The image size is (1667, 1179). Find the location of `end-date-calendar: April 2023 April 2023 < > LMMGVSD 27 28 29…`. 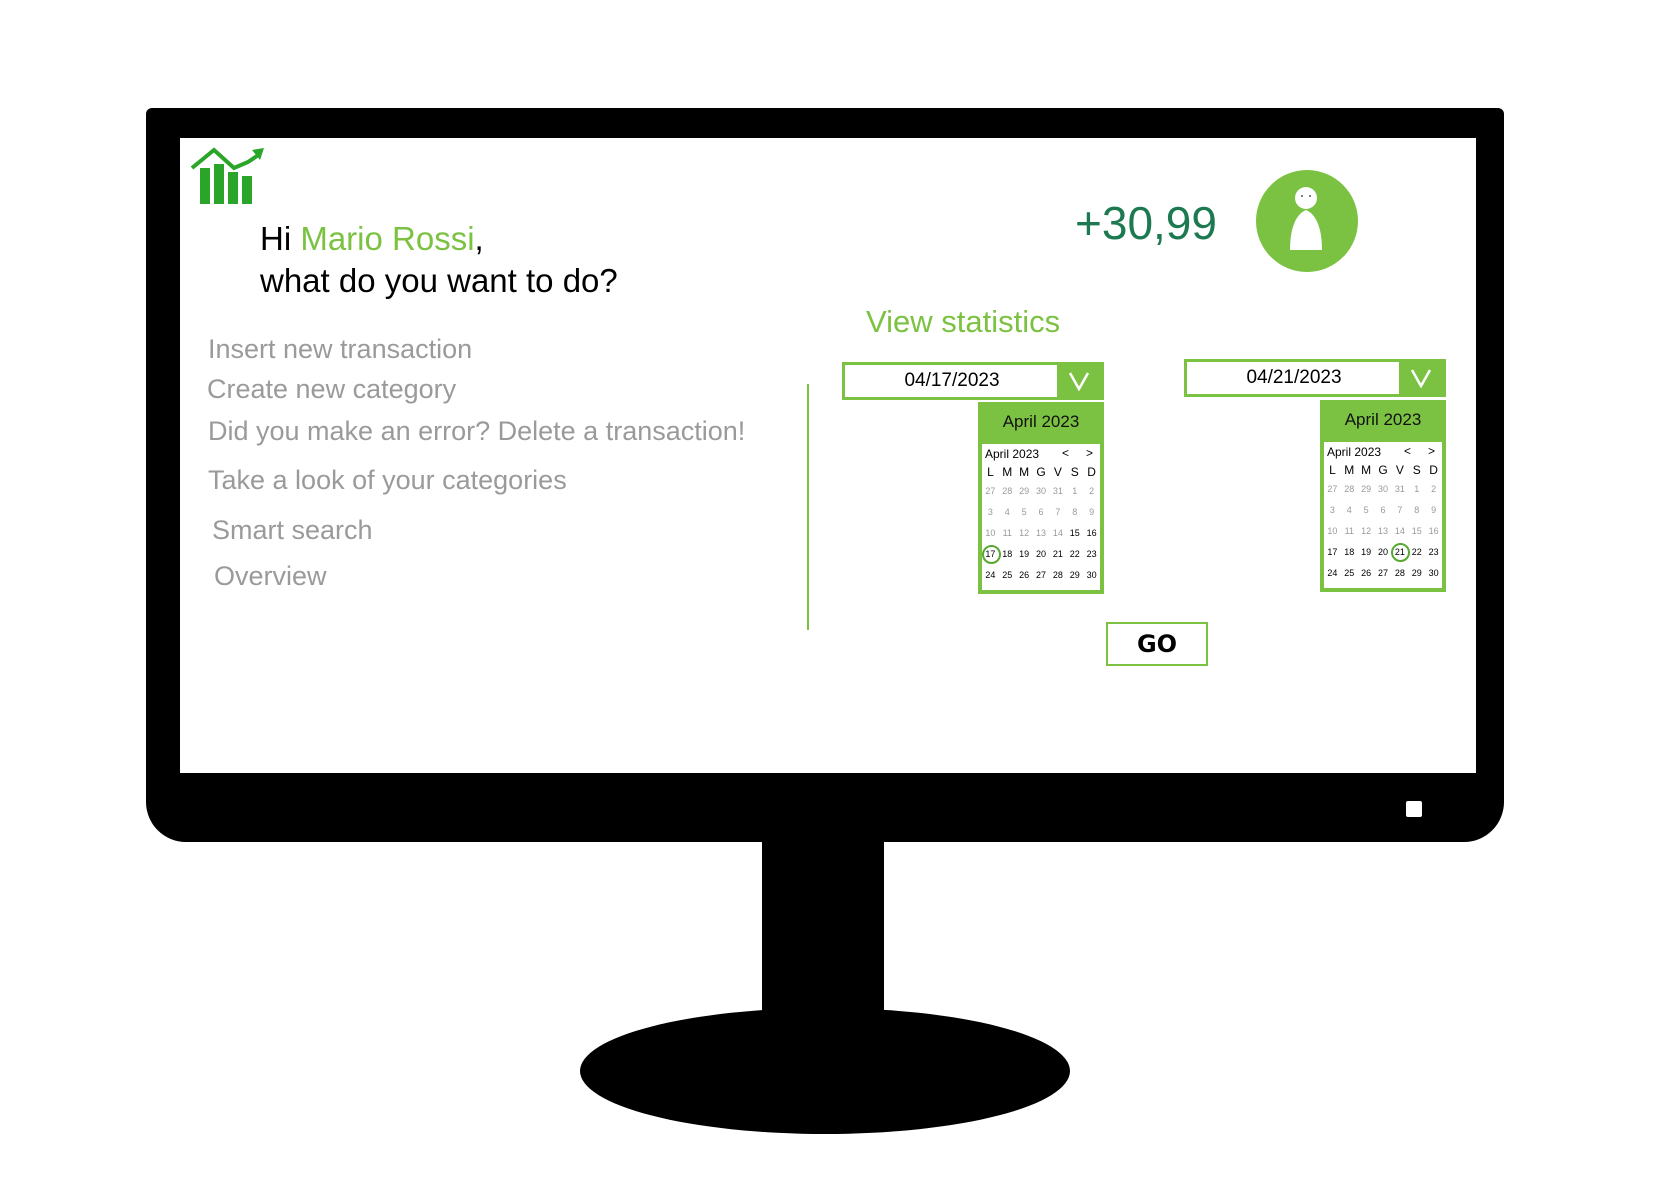

end-date-calendar: April 2023 April 2023 < > LMMGVSD 27 28 29… is located at coordinates (1383, 496).